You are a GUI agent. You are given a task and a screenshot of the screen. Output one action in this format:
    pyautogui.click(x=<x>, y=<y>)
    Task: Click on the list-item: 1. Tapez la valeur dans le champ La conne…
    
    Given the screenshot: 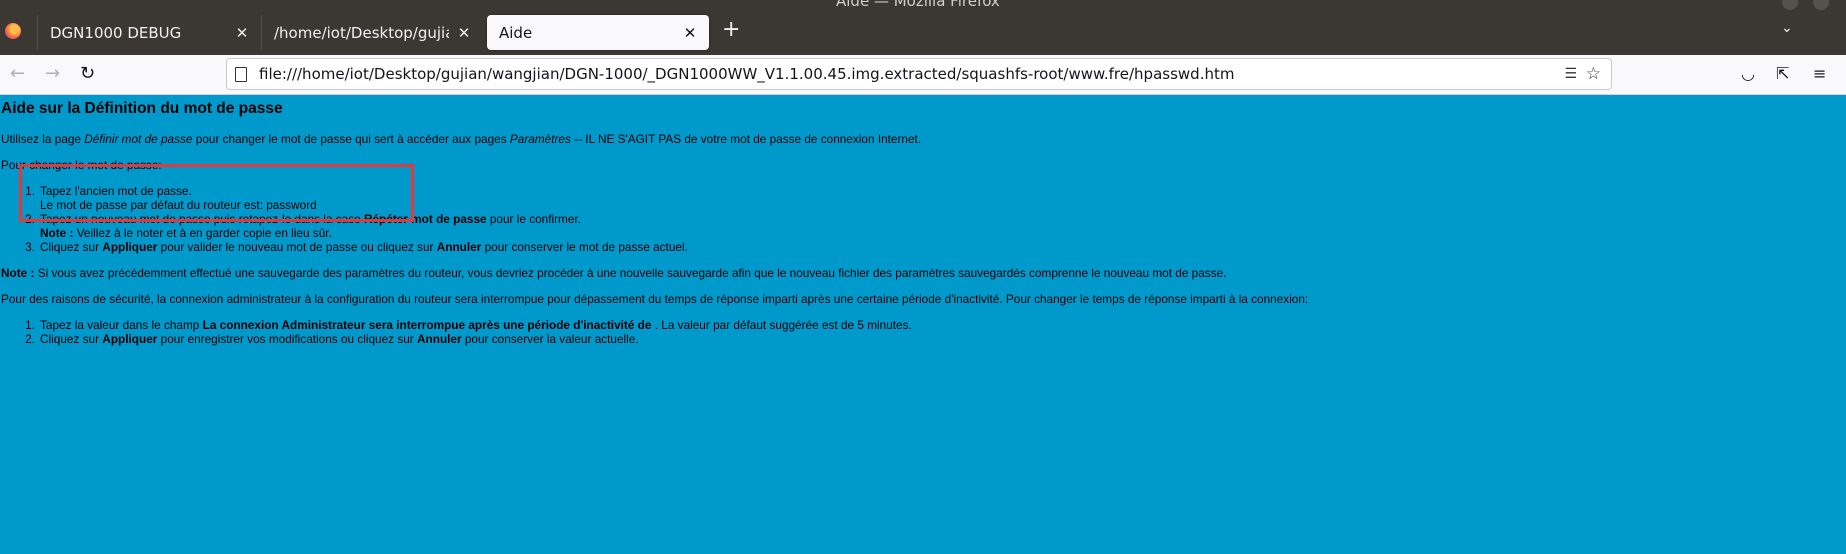 What is the action you would take?
    pyautogui.click(x=468, y=325)
    